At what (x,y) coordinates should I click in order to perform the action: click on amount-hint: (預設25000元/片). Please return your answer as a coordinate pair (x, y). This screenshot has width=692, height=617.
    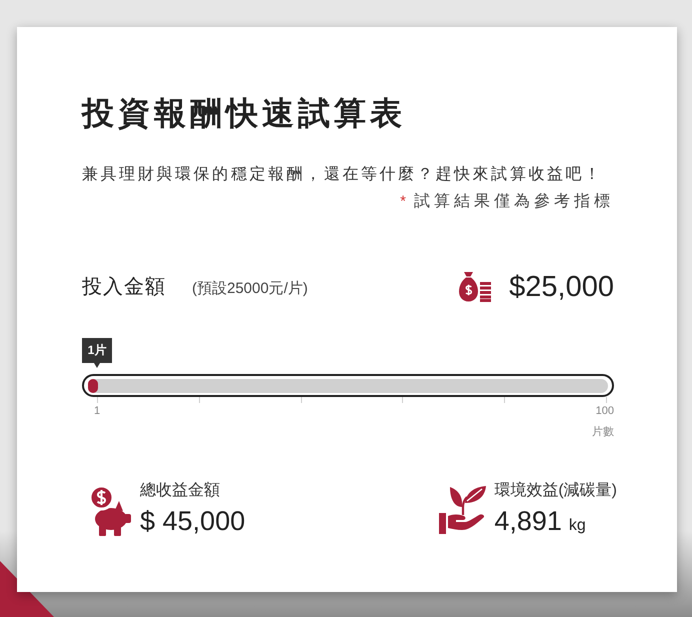
    Looking at the image, I should click on (250, 289).